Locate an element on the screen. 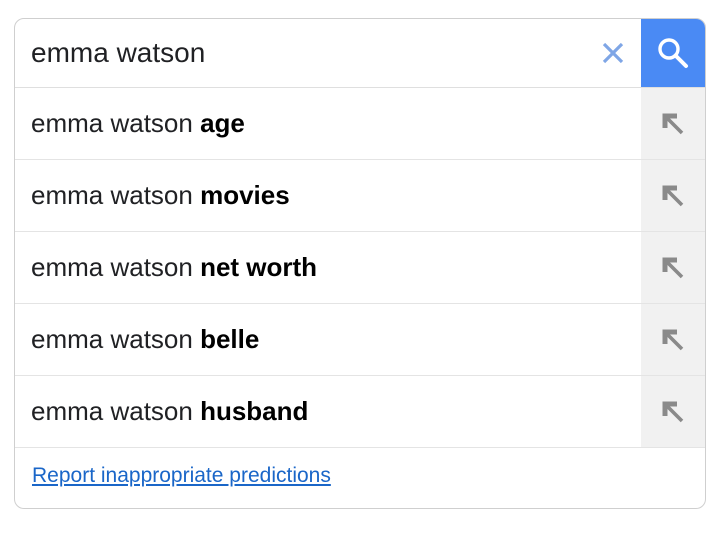 Image resolution: width=720 pixels, height=538 pixels. close-icon is located at coordinates (613, 53).